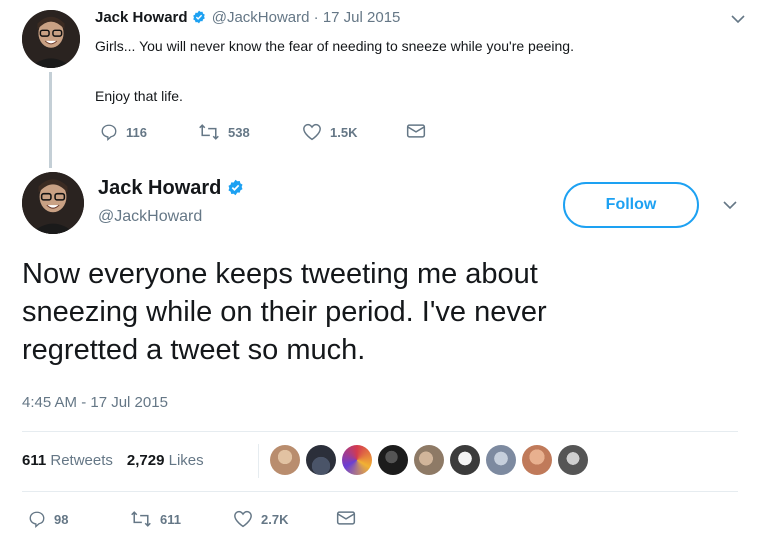 The height and width of the screenshot is (548, 758). What do you see at coordinates (224, 132) in the screenshot?
I see `retweet-button: 538` at bounding box center [224, 132].